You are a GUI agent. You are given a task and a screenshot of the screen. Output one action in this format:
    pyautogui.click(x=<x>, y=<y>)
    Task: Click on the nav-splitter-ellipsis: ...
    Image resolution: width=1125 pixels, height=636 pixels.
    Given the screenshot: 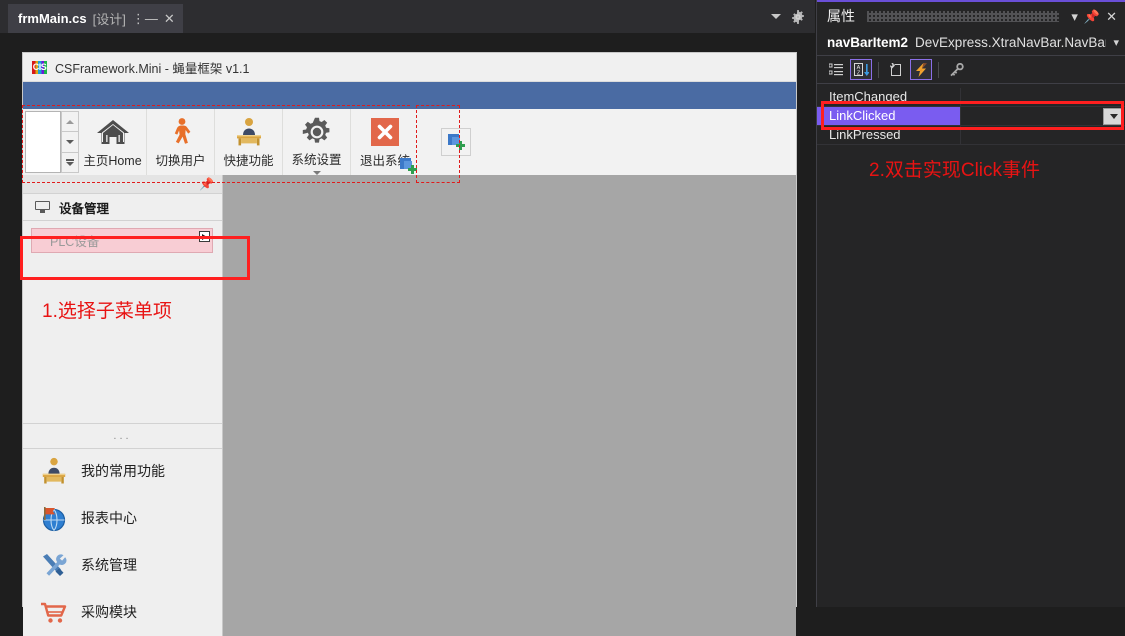 What is the action you would take?
    pyautogui.click(x=122, y=436)
    